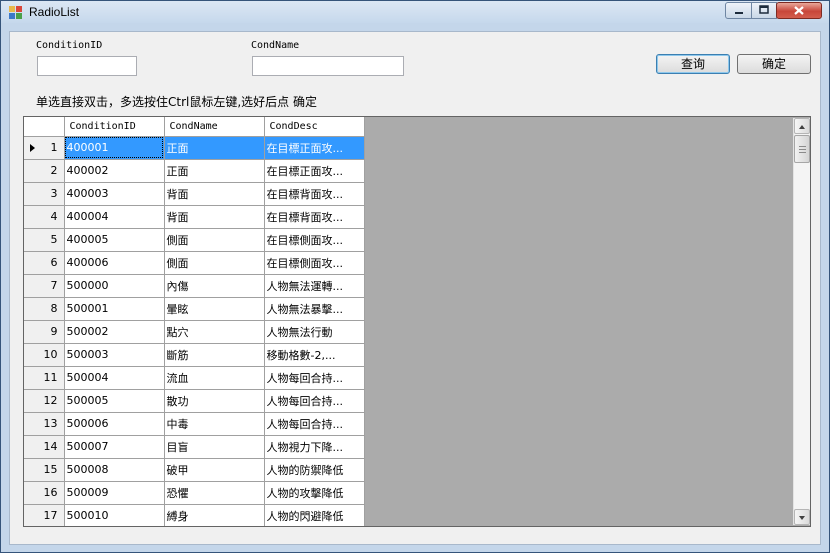 The image size is (830, 553). What do you see at coordinates (214, 355) in the screenshot?
I see `cell-cond-name: 斷筋` at bounding box center [214, 355].